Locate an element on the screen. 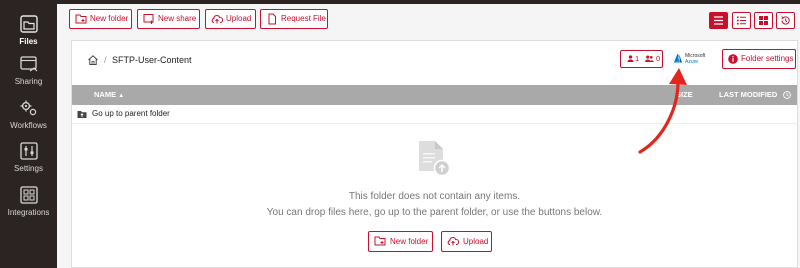 The width and height of the screenshot is (800, 268). sidebar-item-files: Files is located at coordinates (28, 30).